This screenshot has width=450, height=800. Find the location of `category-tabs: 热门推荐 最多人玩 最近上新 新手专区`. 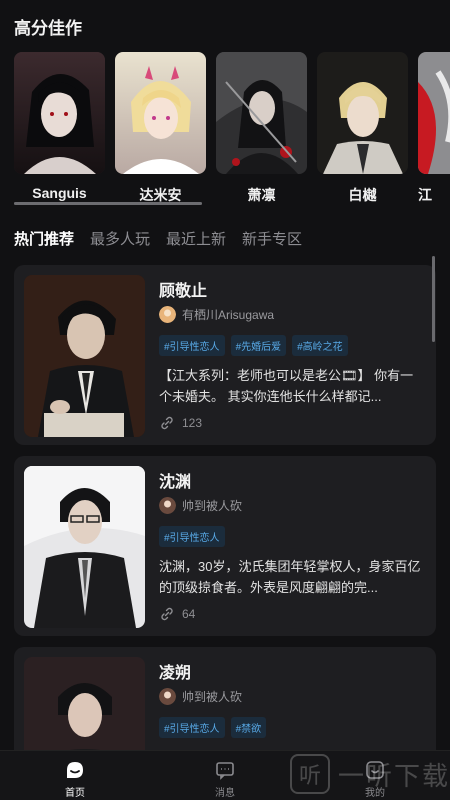

category-tabs: 热门推荐 最多人玩 最近上新 新手专区 is located at coordinates (158, 238).